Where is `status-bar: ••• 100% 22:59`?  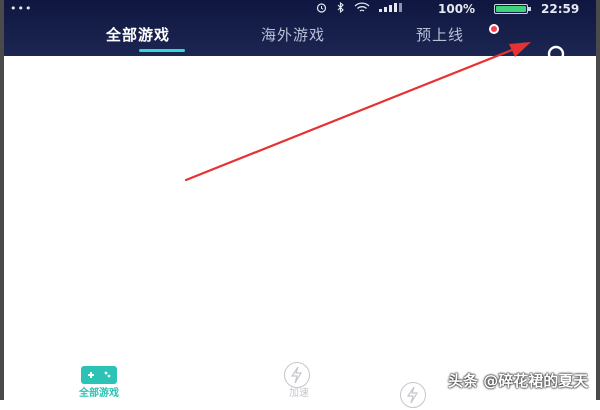
status-bar: ••• 100% 22:59 is located at coordinates (300, 9).